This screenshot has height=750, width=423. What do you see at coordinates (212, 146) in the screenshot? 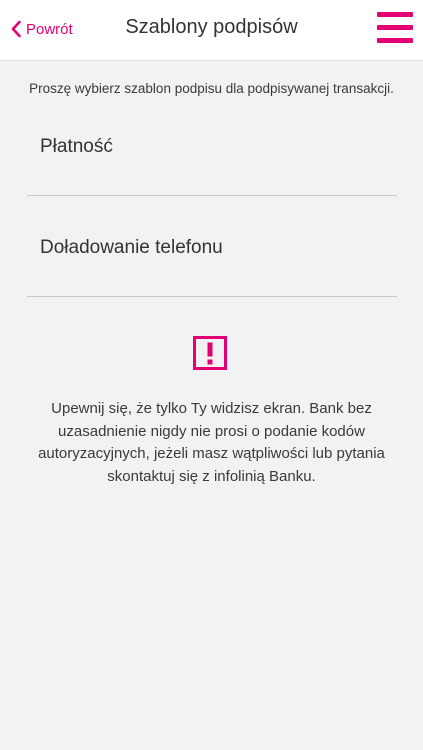
I see `template-item-payment: Płatność` at bounding box center [212, 146].